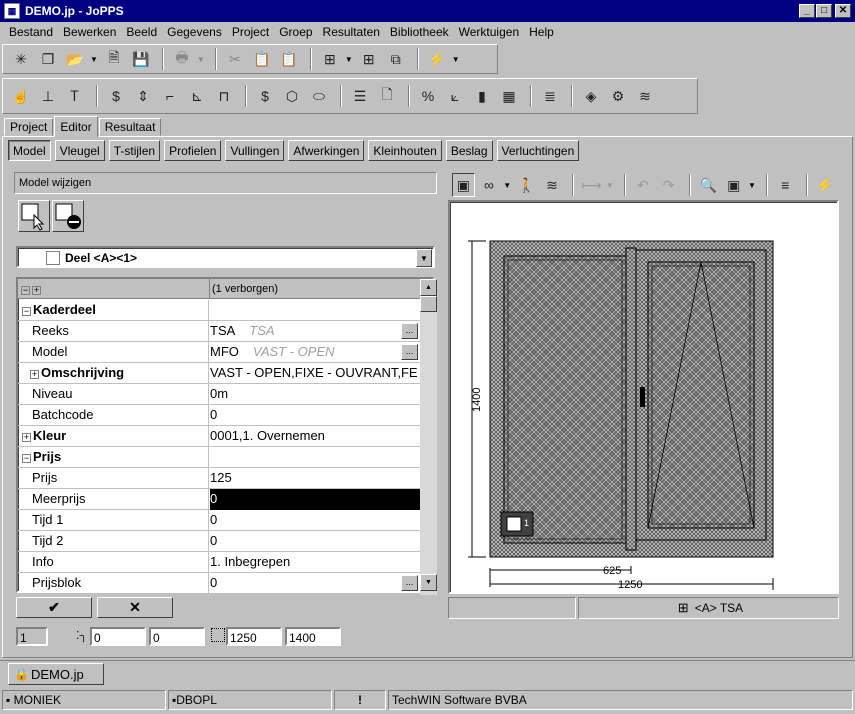  I want to click on part-select: Deel <A><1> ▼, so click(225, 257).